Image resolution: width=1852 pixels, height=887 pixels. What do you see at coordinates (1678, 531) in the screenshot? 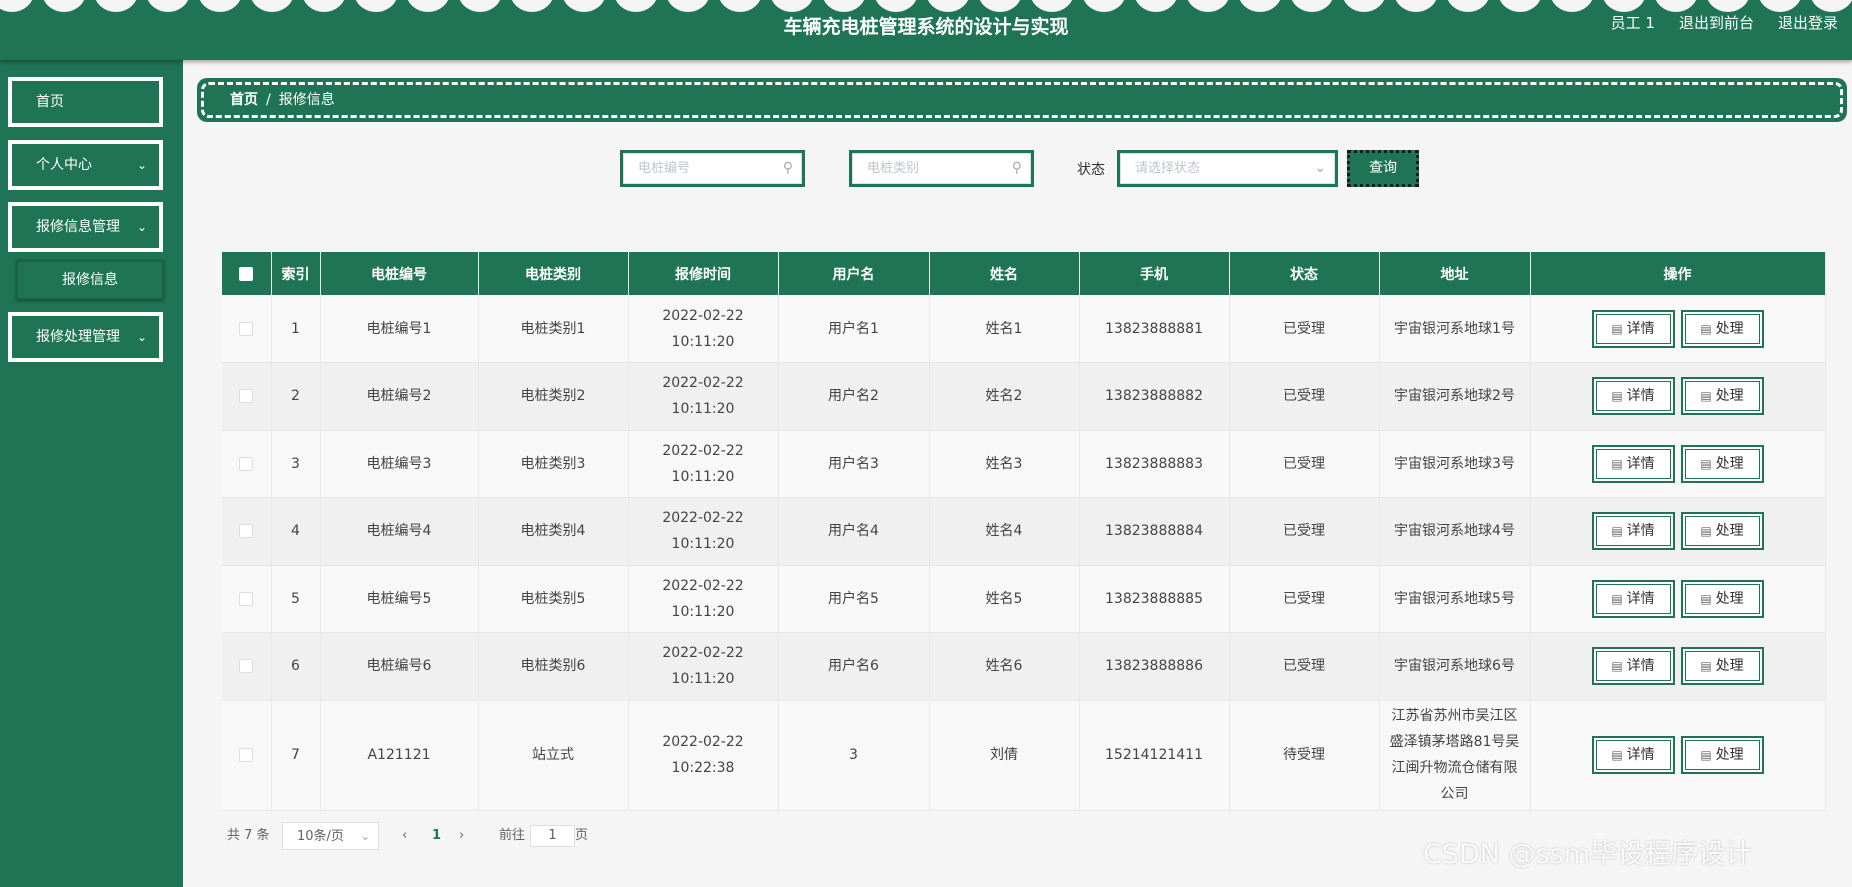
I see `cell-actions: ▤ 详情 ▤ 处理` at bounding box center [1678, 531].